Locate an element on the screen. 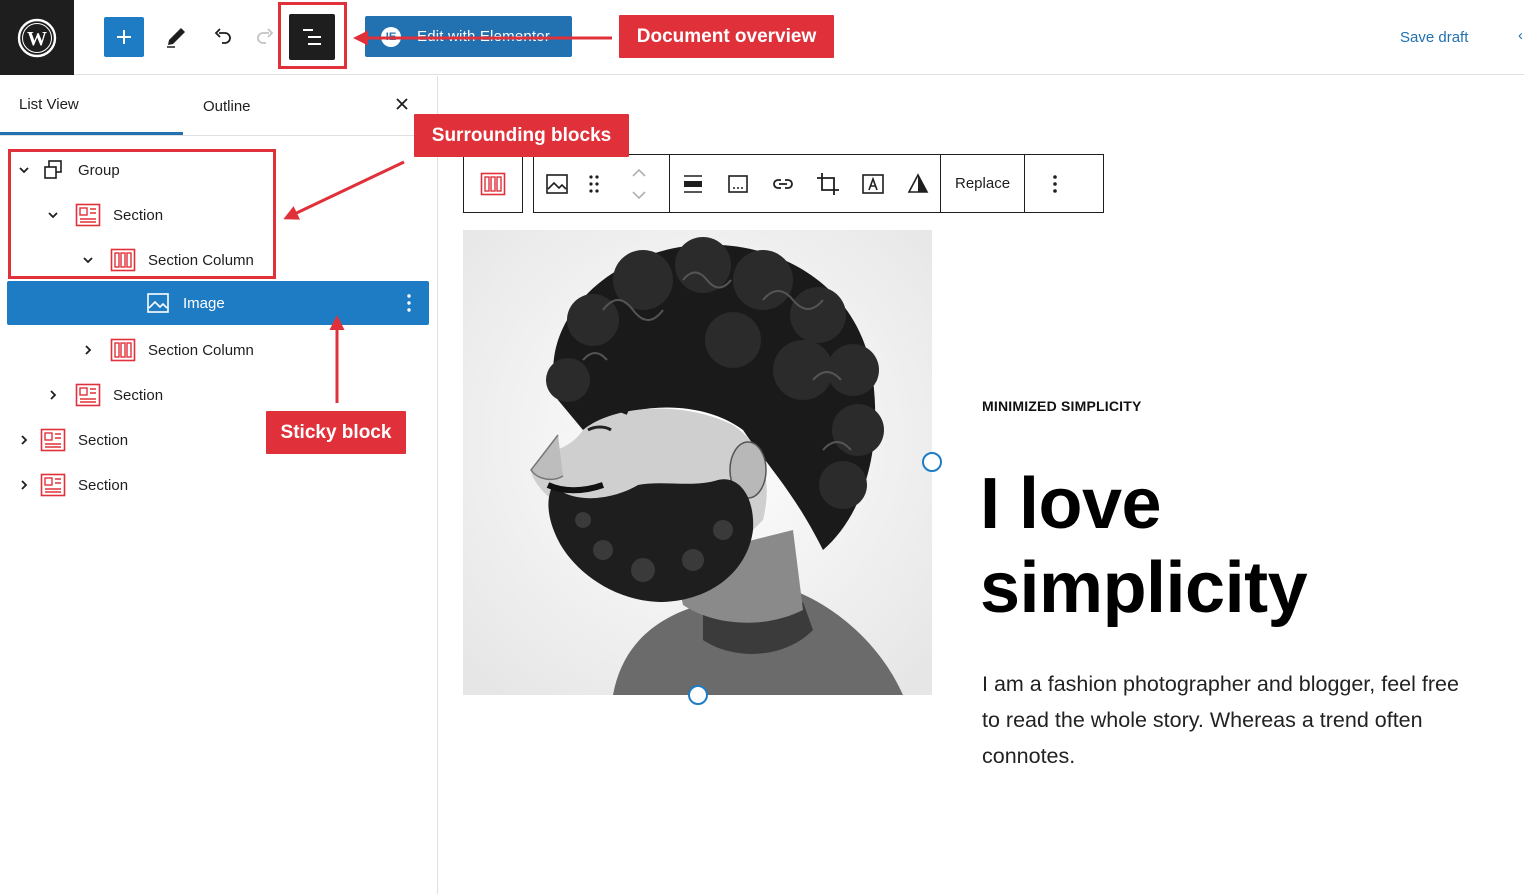 The width and height of the screenshot is (1524, 894). undo-icon is located at coordinates (222, 36).